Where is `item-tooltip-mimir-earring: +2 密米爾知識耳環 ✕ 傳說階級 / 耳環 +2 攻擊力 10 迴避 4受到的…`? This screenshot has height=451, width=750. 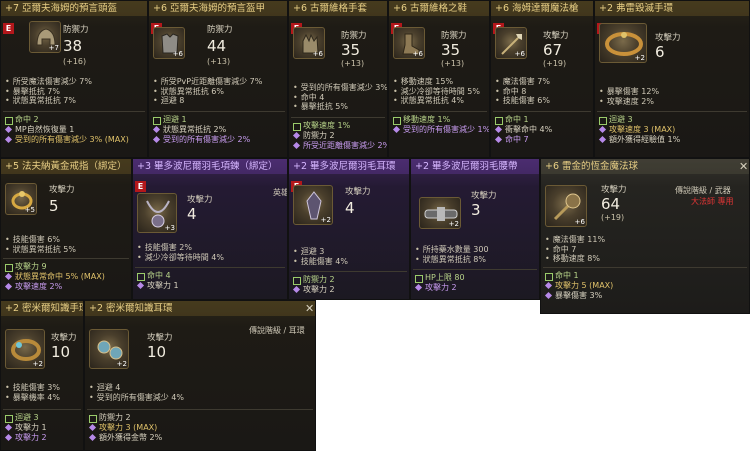
item-tooltip-mimir-earring: +2 密米爾知識耳環 ✕ 傳說階級 / 耳環 +2 攻擊力 10 迴避 4受到的… is located at coordinates (200, 375).